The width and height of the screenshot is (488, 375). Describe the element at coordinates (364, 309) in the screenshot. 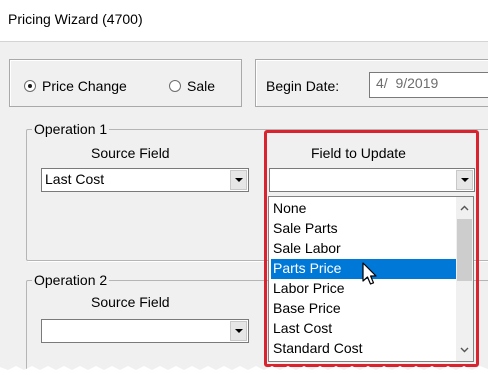

I see `dropdown-item-base-price: Base Price` at that location.